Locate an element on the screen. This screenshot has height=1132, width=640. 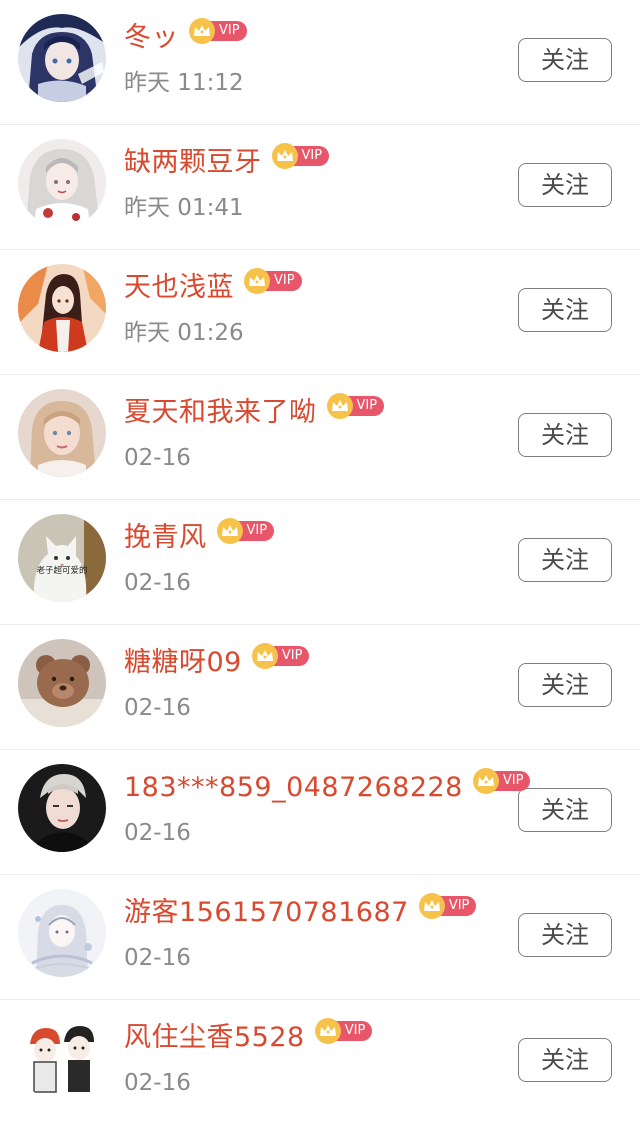
name-line: 糖糖呀09 VIP is located at coordinates (217, 663).